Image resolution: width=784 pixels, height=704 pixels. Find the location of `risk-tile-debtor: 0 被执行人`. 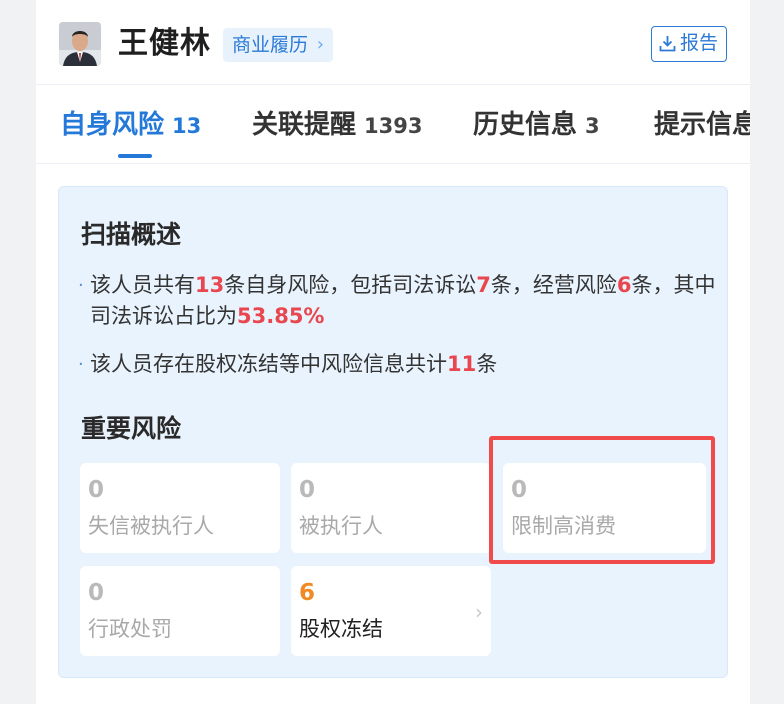

risk-tile-debtor: 0 被执行人 is located at coordinates (391, 508).